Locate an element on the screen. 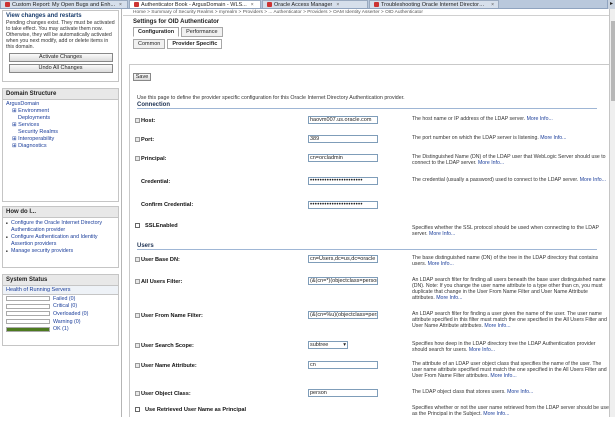 The height and width of the screenshot is (423, 615). tab-performance: Performance is located at coordinates (202, 32).